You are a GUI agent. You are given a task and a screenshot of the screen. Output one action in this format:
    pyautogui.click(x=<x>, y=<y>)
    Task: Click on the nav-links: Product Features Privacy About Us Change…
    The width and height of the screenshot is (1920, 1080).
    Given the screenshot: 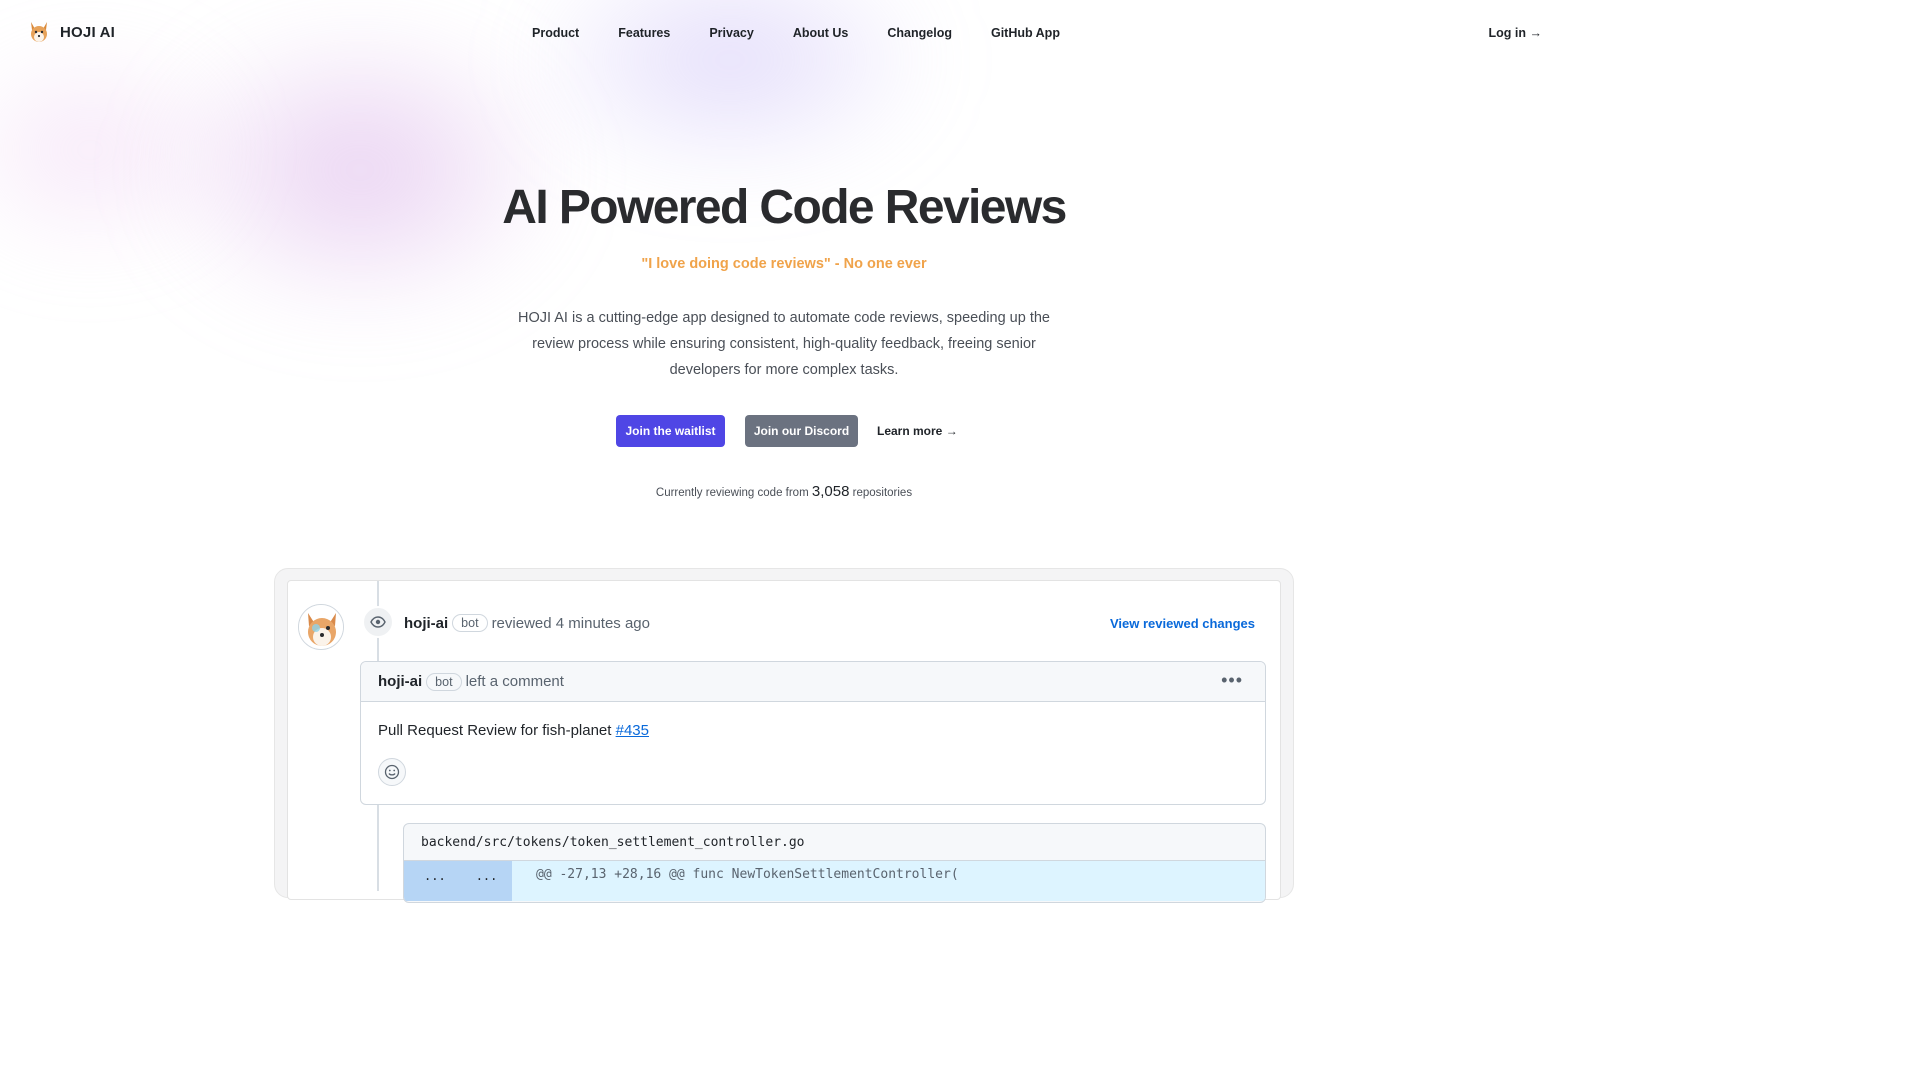 What is the action you would take?
    pyautogui.click(x=796, y=33)
    